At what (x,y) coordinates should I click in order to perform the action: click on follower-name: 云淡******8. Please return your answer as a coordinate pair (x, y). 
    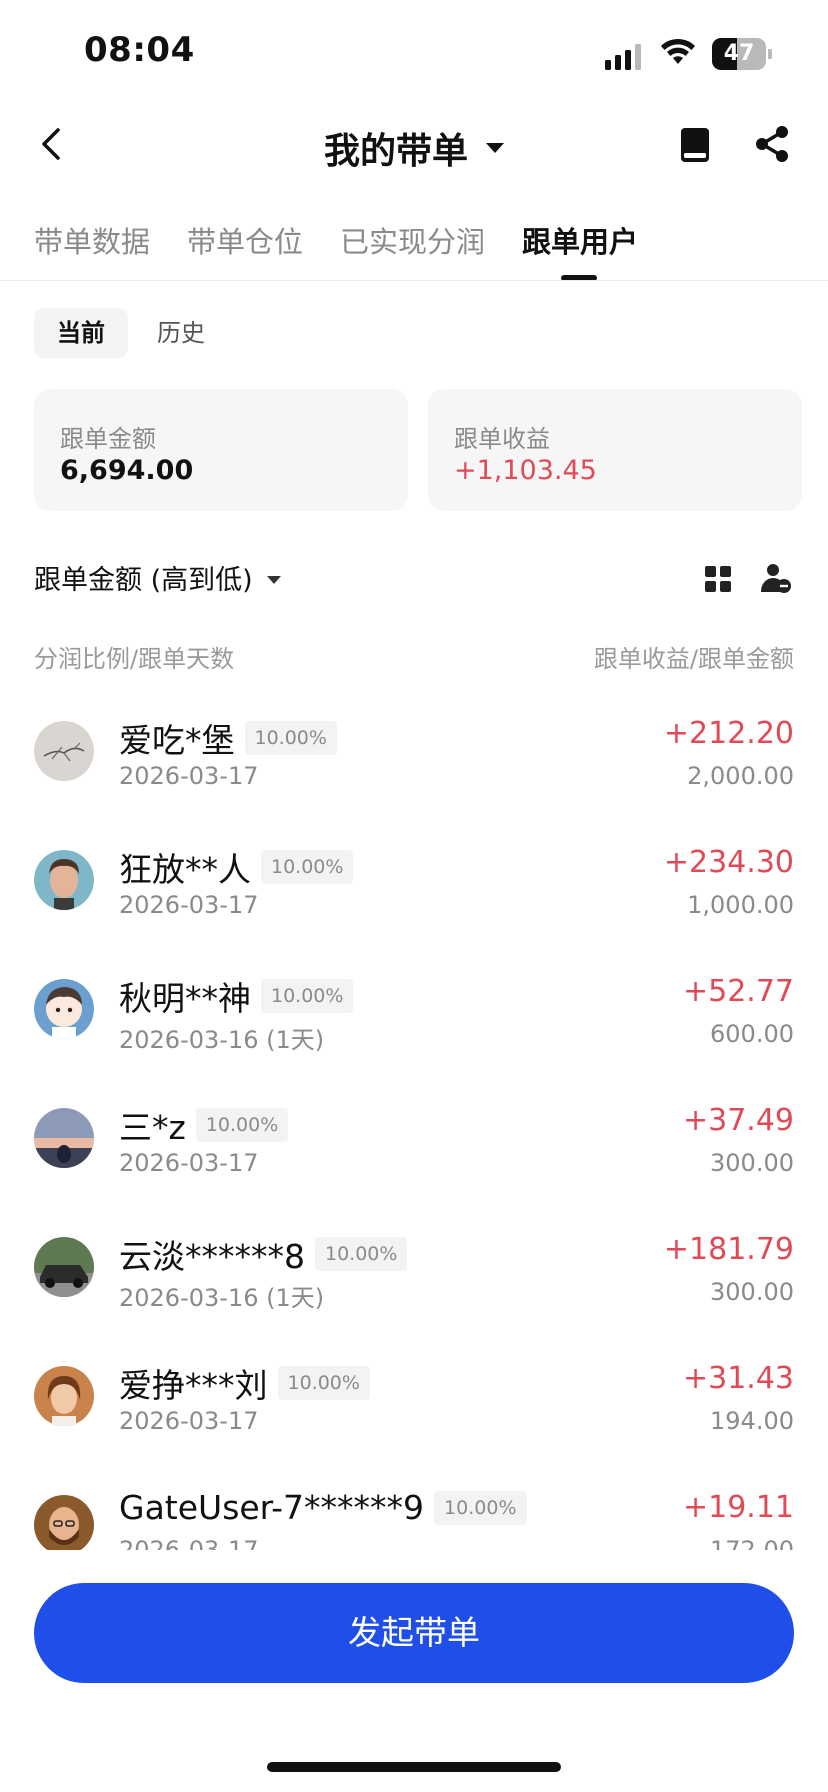
    Looking at the image, I should click on (212, 1256).